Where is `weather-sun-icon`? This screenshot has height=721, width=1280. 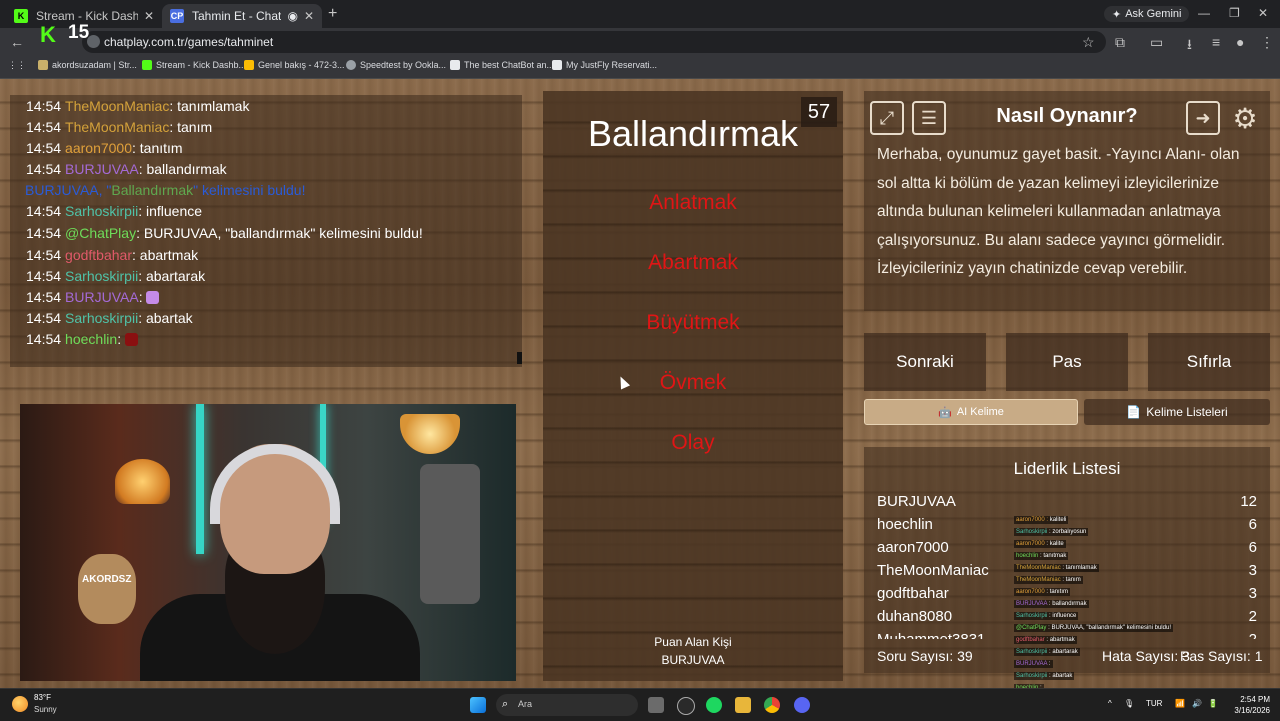
weather-sun-icon is located at coordinates (20, 704).